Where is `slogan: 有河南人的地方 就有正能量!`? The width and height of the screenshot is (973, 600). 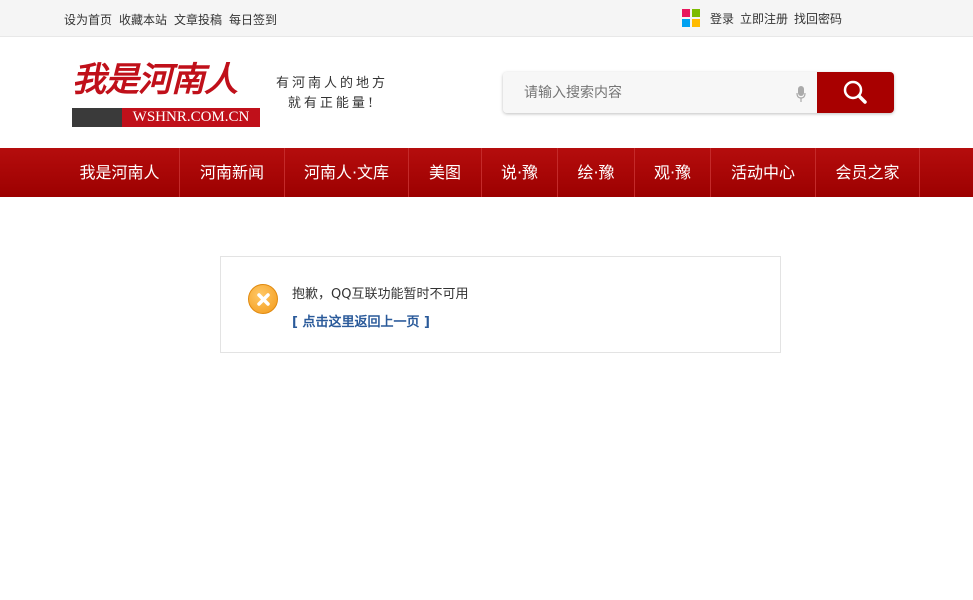 slogan: 有河南人的地方 就有正能量! is located at coordinates (332, 94).